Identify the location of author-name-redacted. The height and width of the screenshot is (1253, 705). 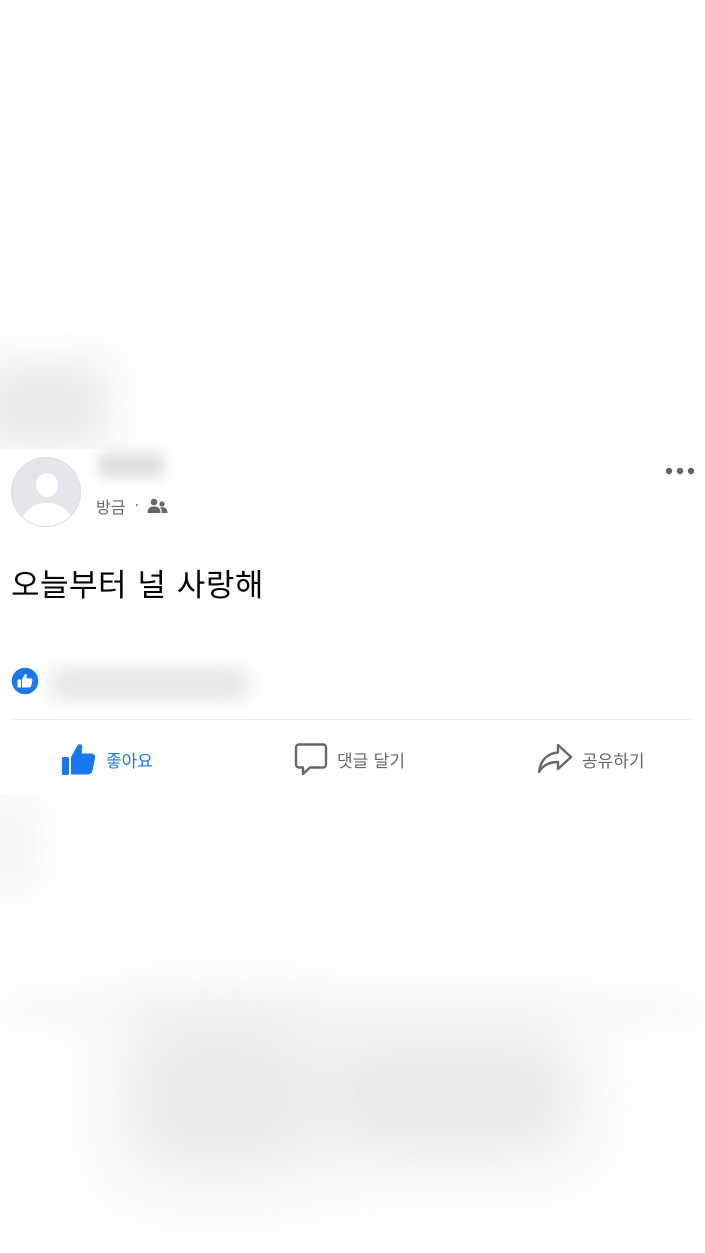
(131, 465).